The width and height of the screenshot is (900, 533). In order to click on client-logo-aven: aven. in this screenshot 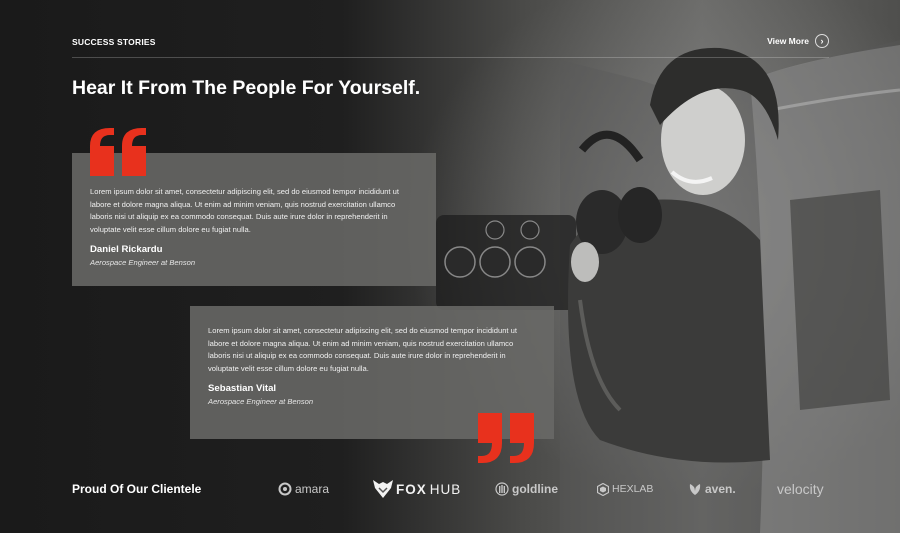, I will do `click(712, 489)`.